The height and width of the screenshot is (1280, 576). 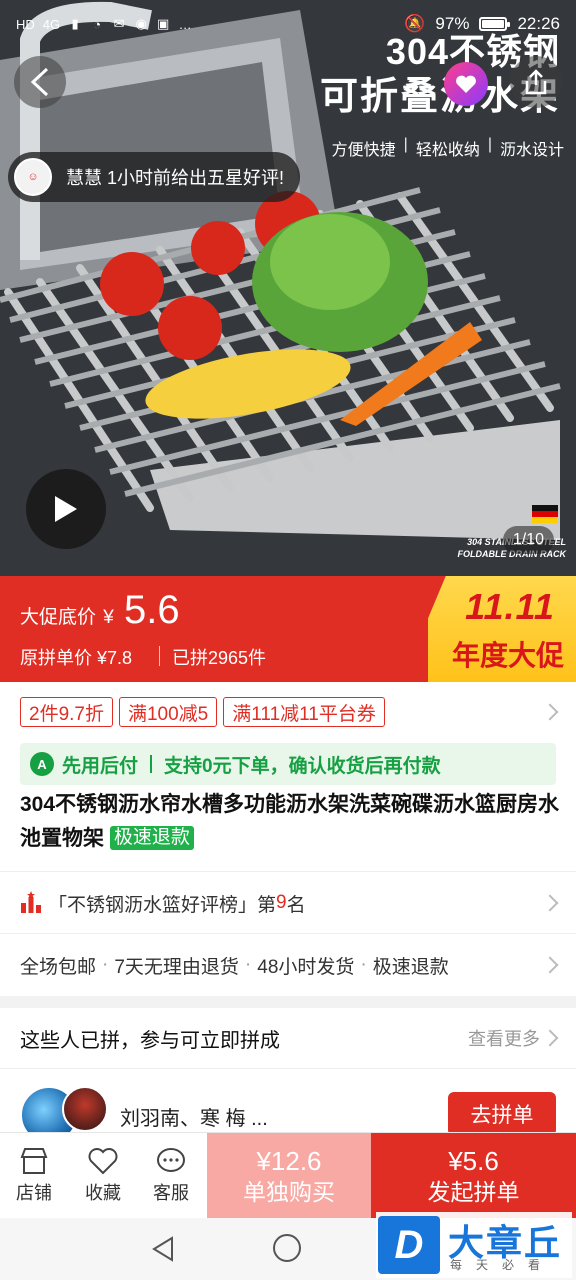 I want to click on divider, so click(x=288, y=1068).